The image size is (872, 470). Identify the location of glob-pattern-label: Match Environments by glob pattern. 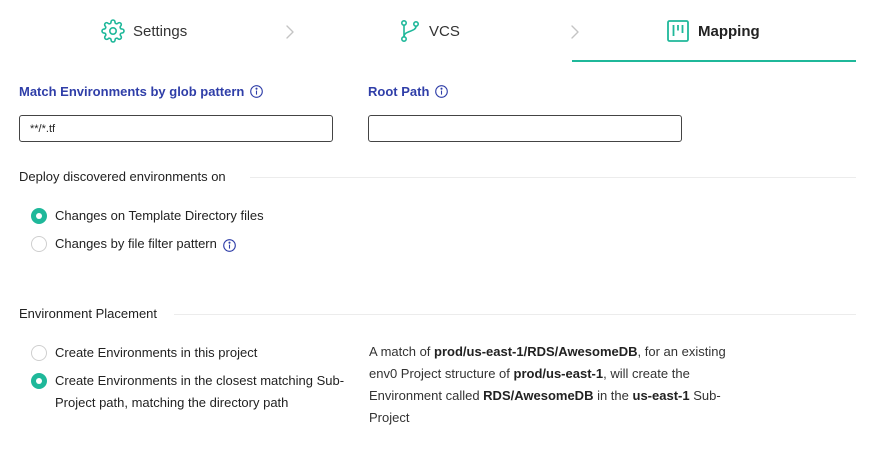
(141, 91).